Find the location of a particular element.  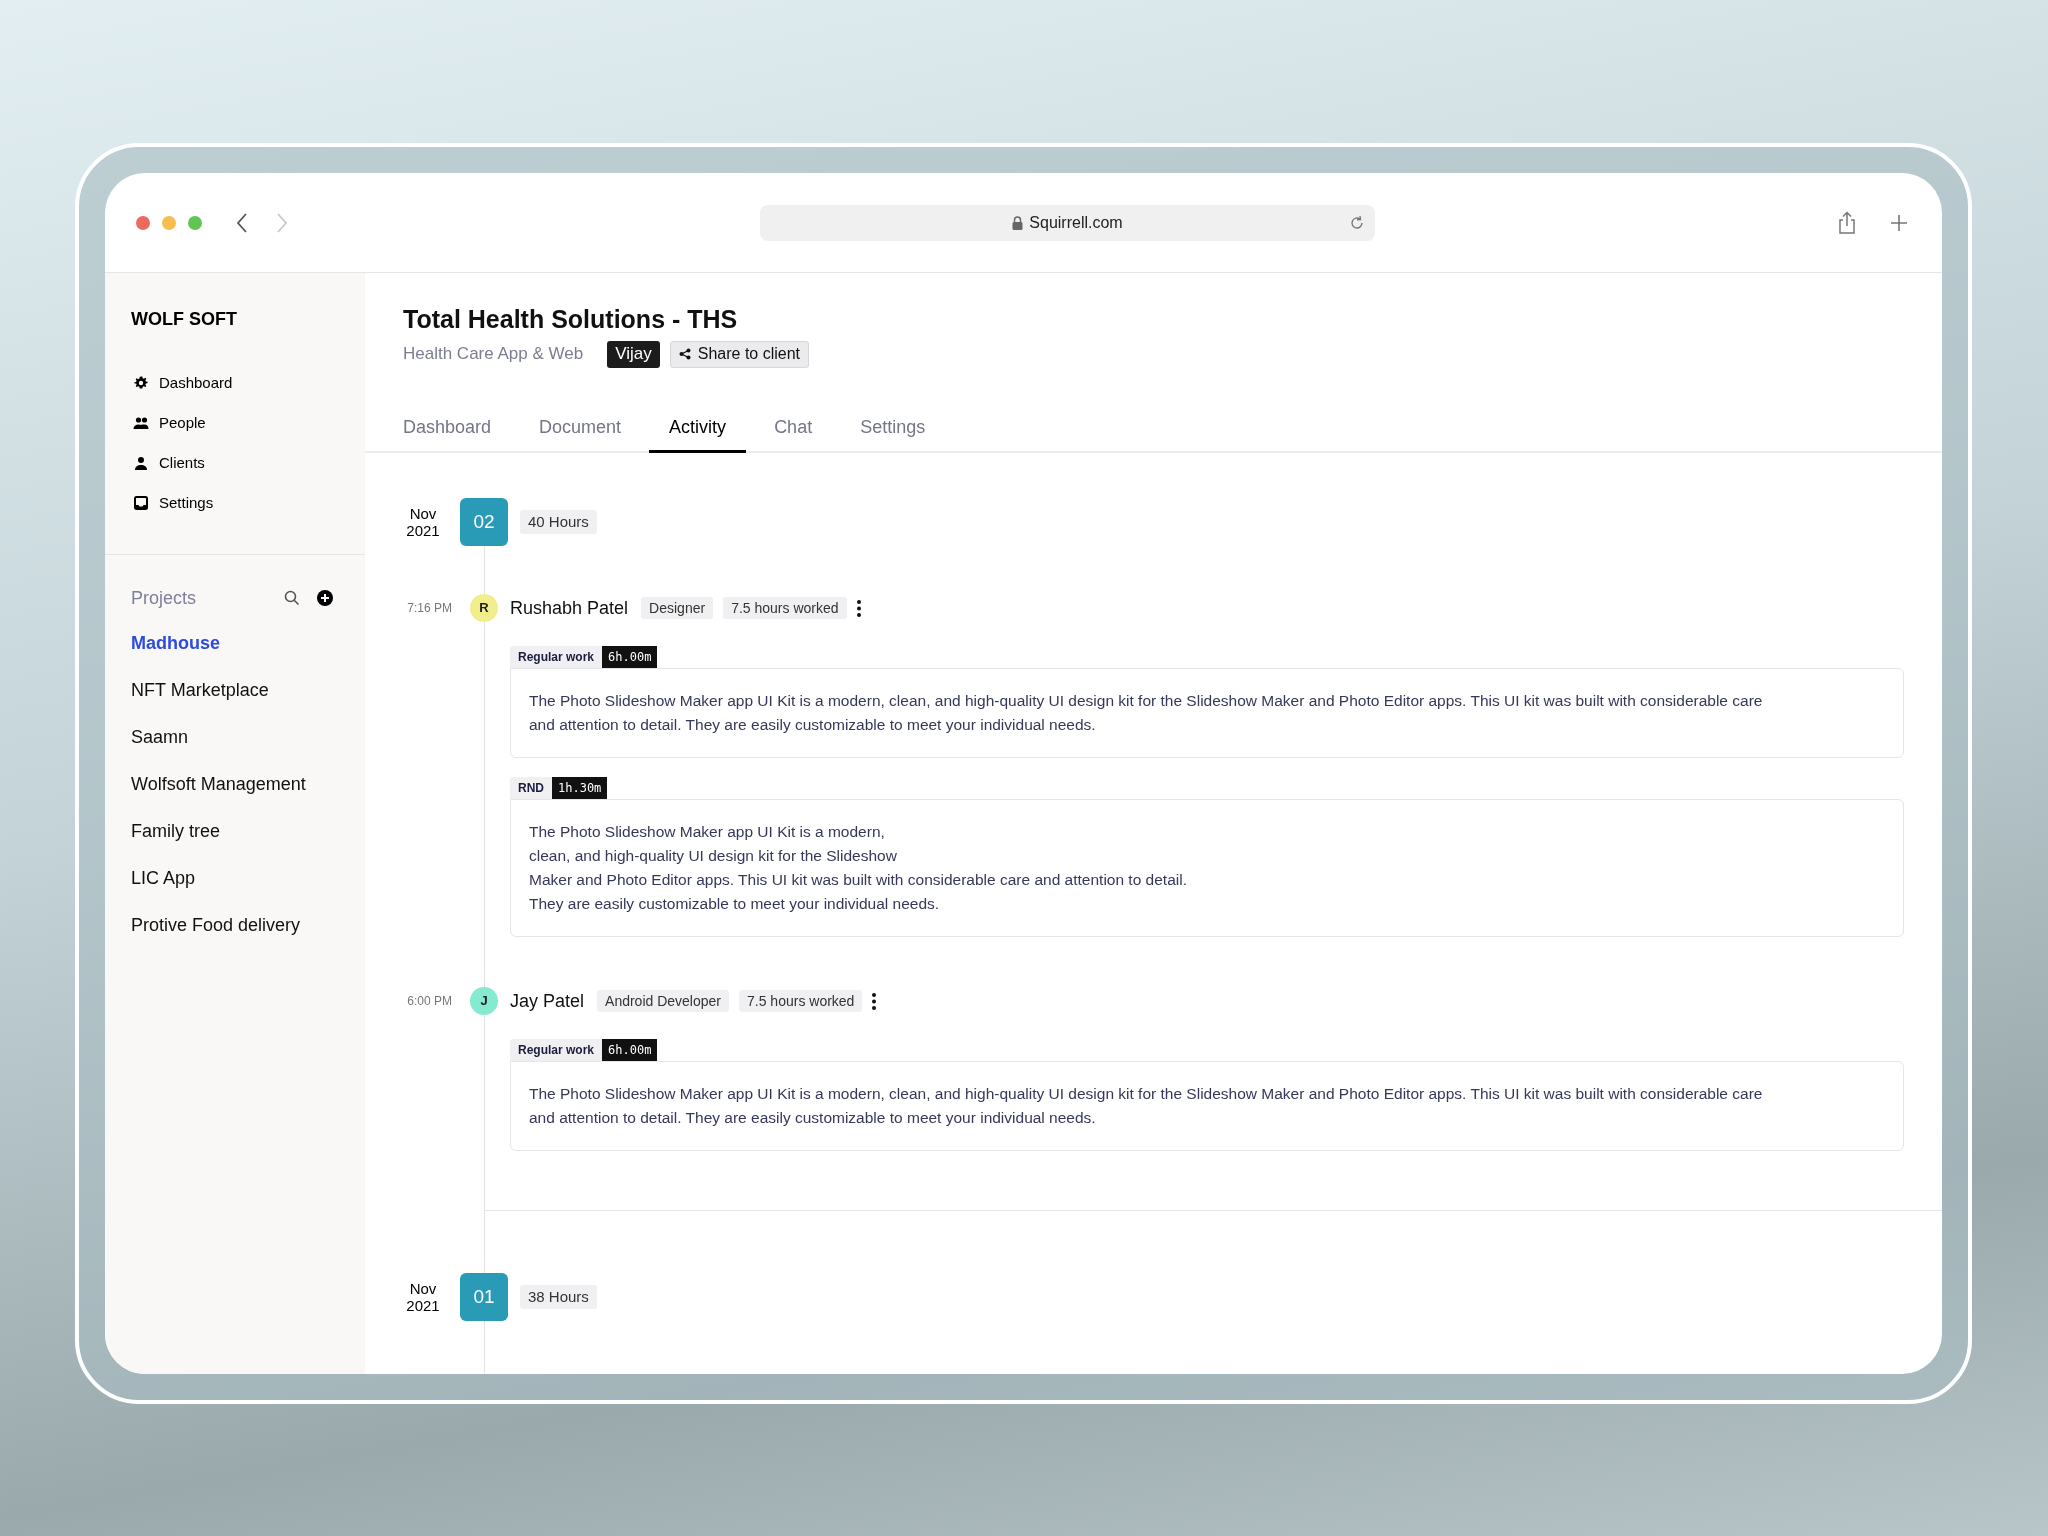

gear-icon is located at coordinates (141, 383).